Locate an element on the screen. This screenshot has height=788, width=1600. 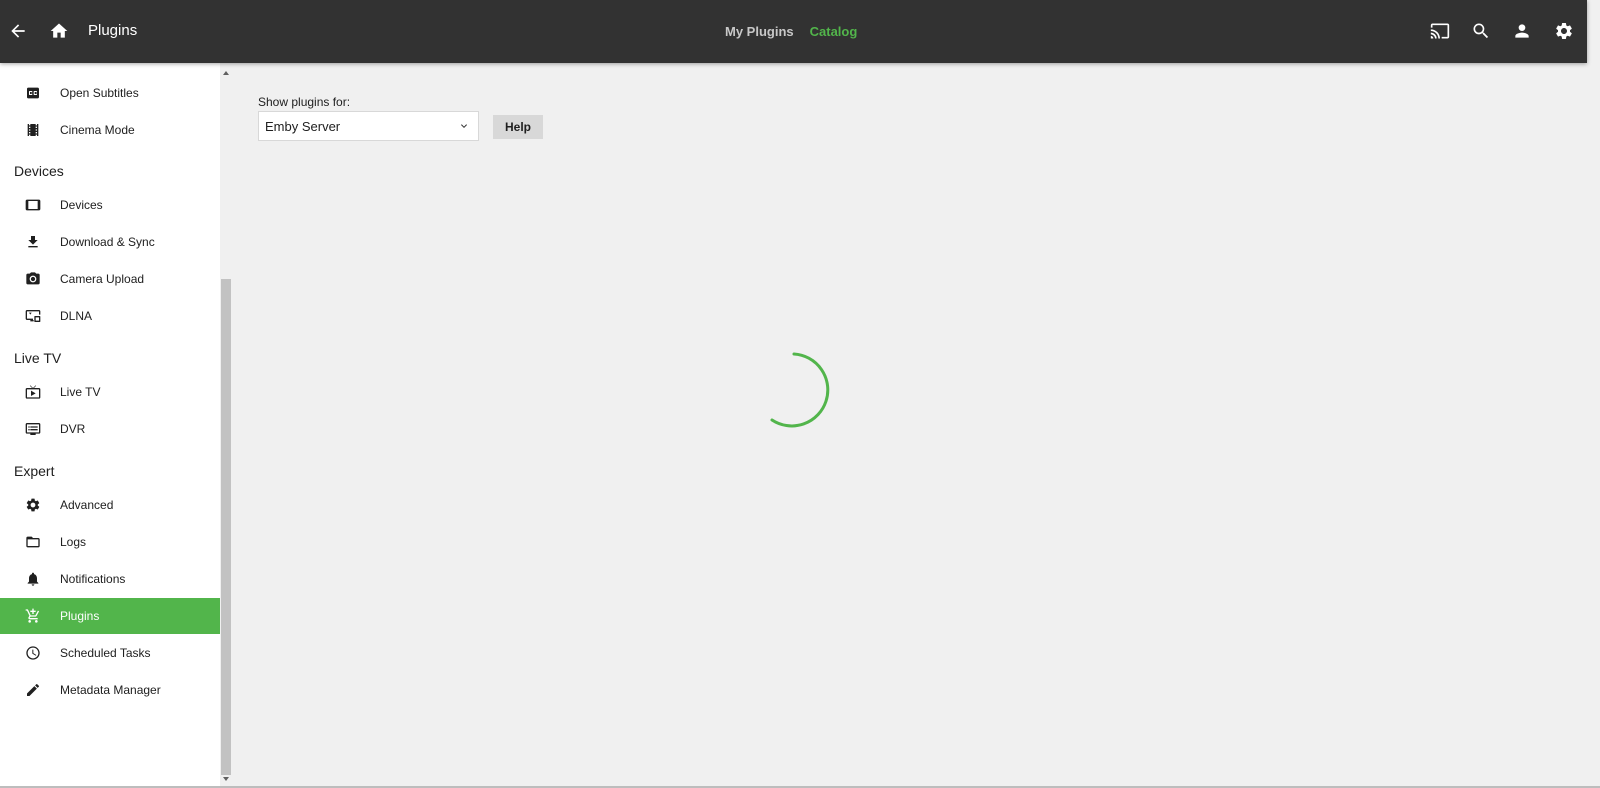
sidebar-item-label: Download & Sync is located at coordinates (107, 242).